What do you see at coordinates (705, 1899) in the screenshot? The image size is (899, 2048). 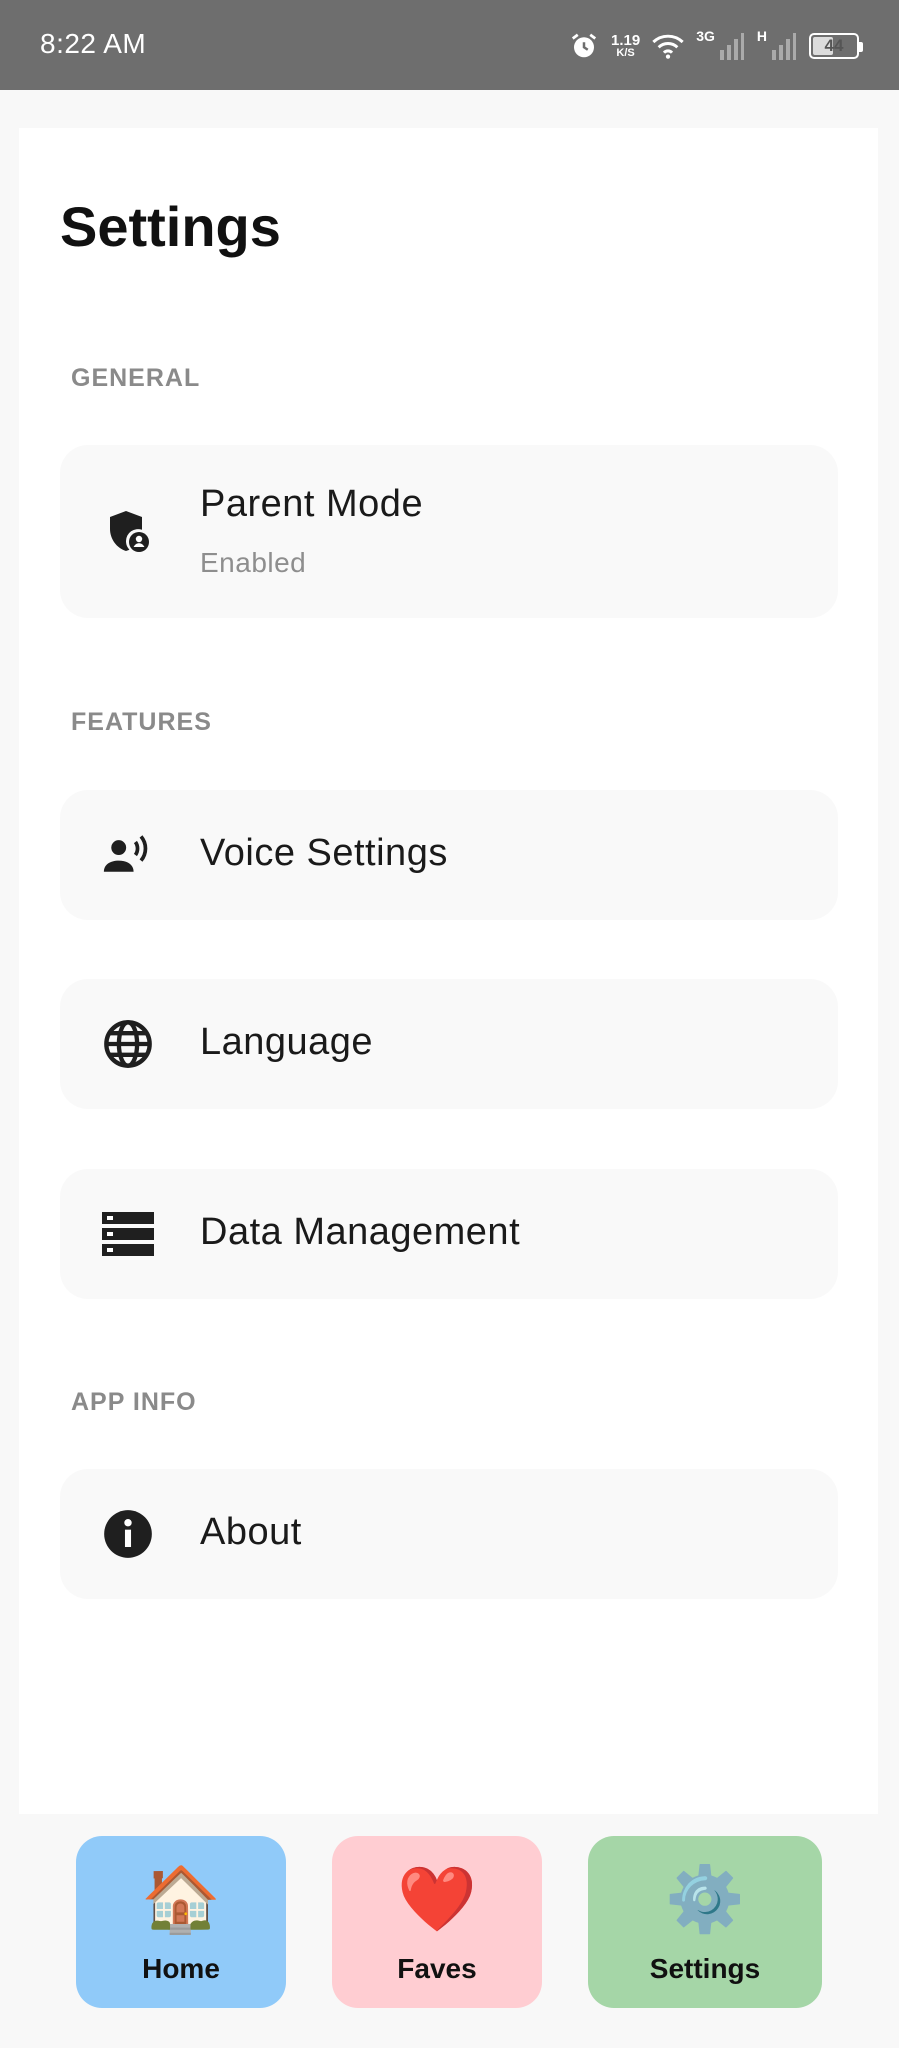 I see `gear-icon: ⚙️` at bounding box center [705, 1899].